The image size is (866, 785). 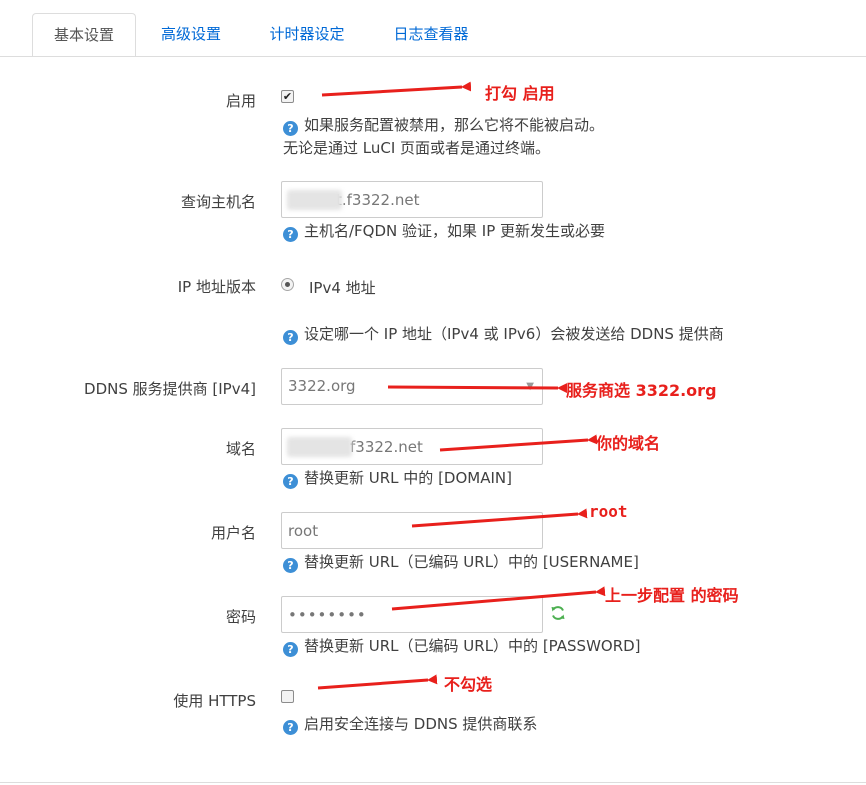 What do you see at coordinates (412, 386) in the screenshot?
I see `service-provider-select: 3322.org ▼` at bounding box center [412, 386].